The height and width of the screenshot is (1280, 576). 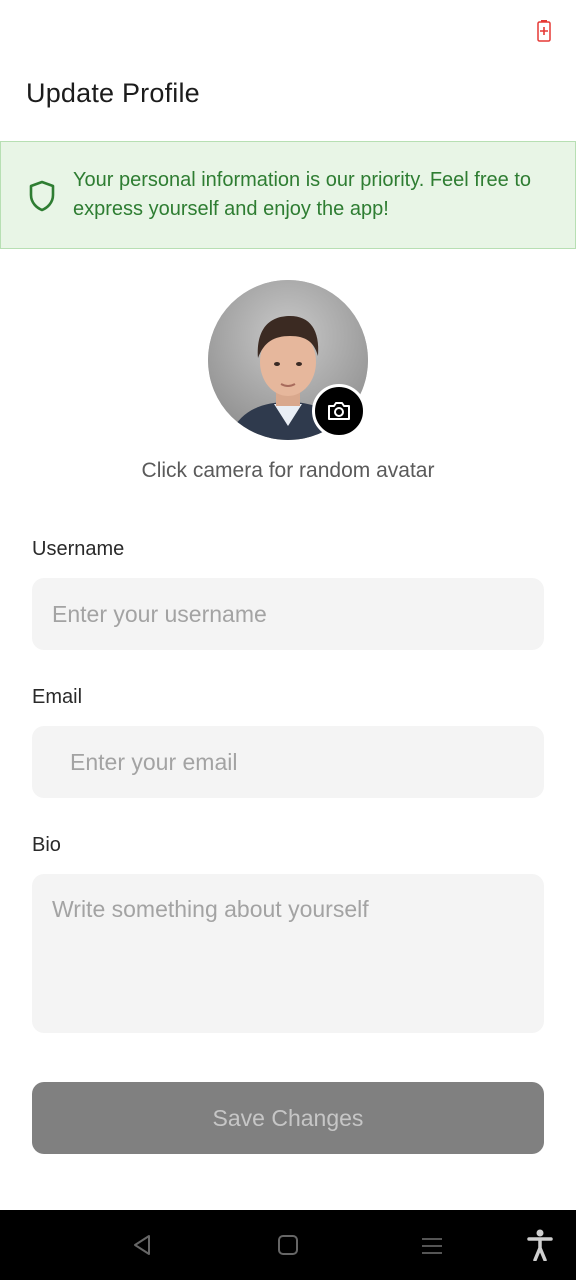 What do you see at coordinates (78, 549) in the screenshot?
I see `username-label: Username` at bounding box center [78, 549].